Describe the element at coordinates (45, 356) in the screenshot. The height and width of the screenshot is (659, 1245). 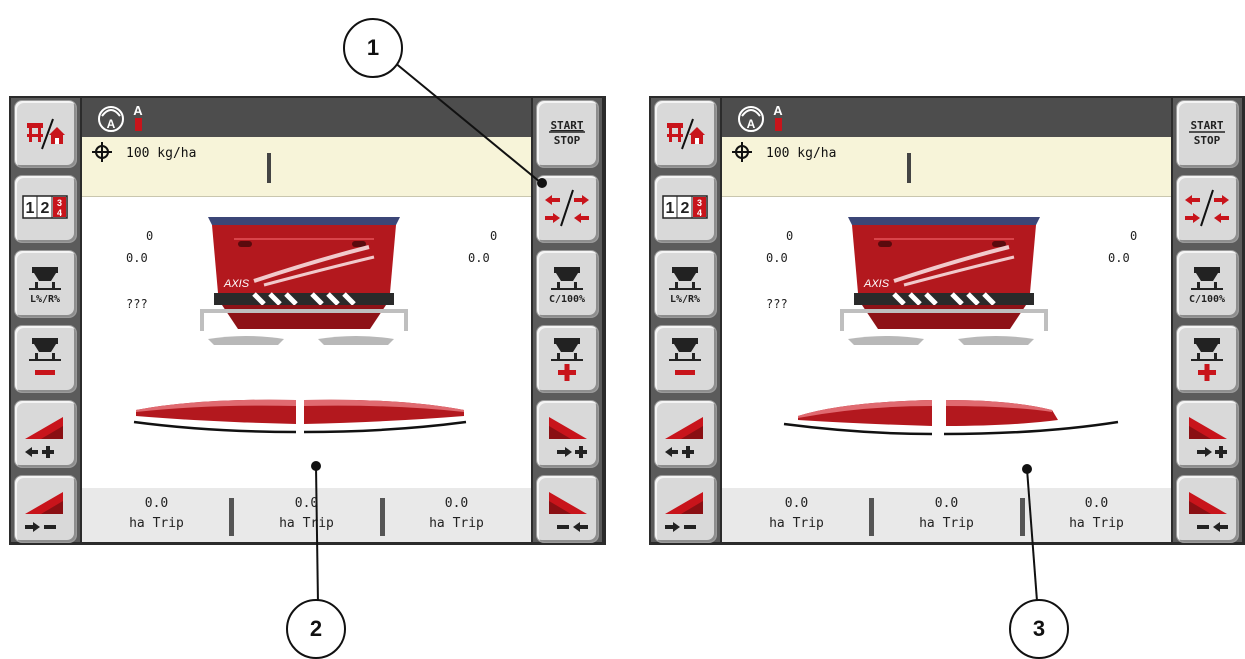
I see `minus-icon` at that location.